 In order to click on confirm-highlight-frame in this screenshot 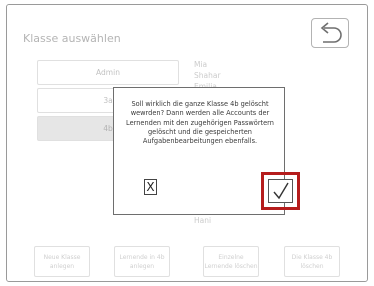, I will do `click(280, 191)`.